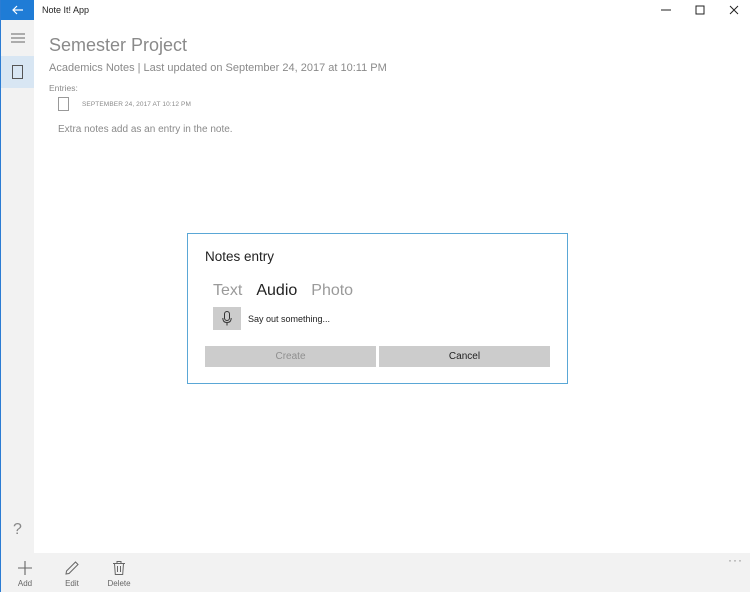 The height and width of the screenshot is (592, 750). I want to click on tab-text: Text, so click(227, 291).